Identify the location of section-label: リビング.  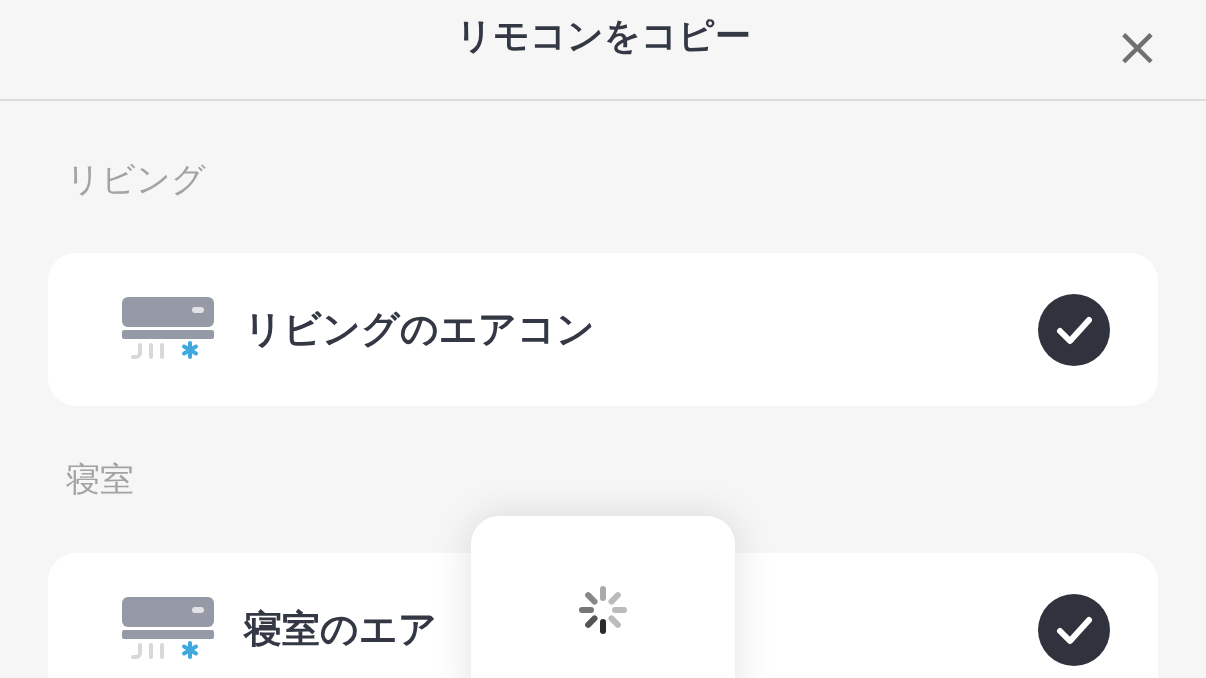
(136, 179).